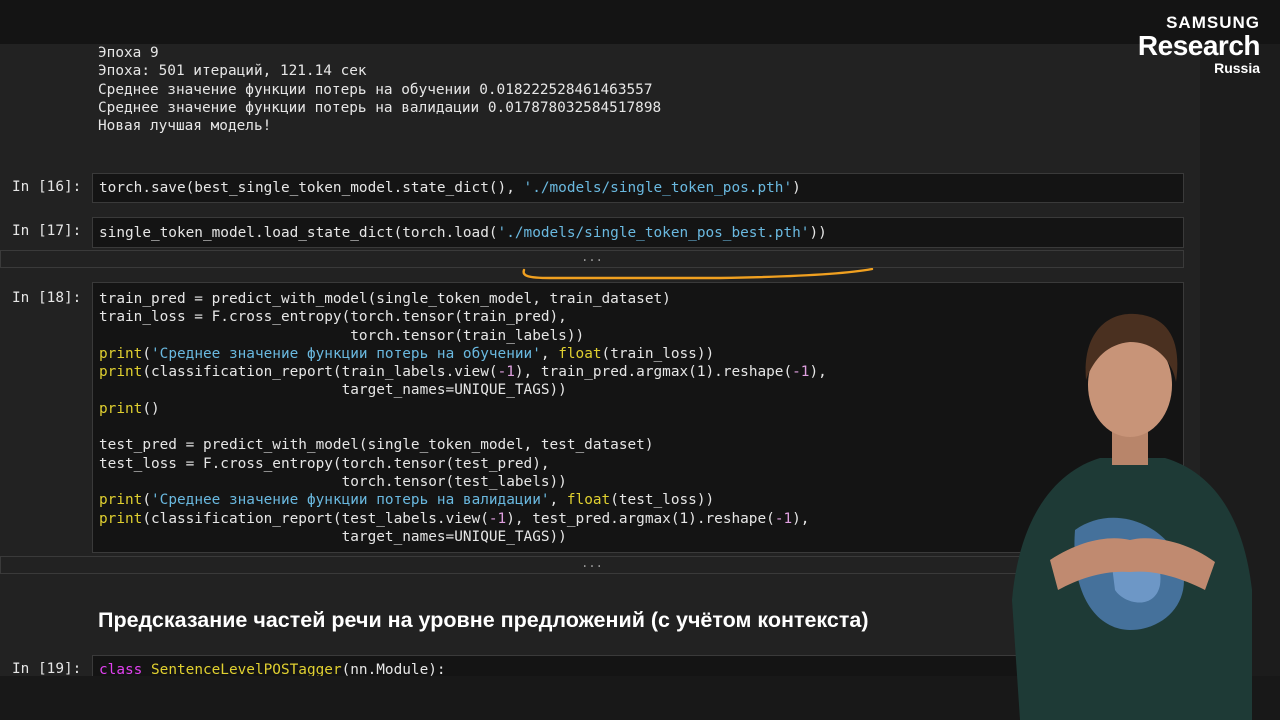 The image size is (1280, 720). I want to click on code-line: torch.tensor(test_labels)), so click(333, 481).